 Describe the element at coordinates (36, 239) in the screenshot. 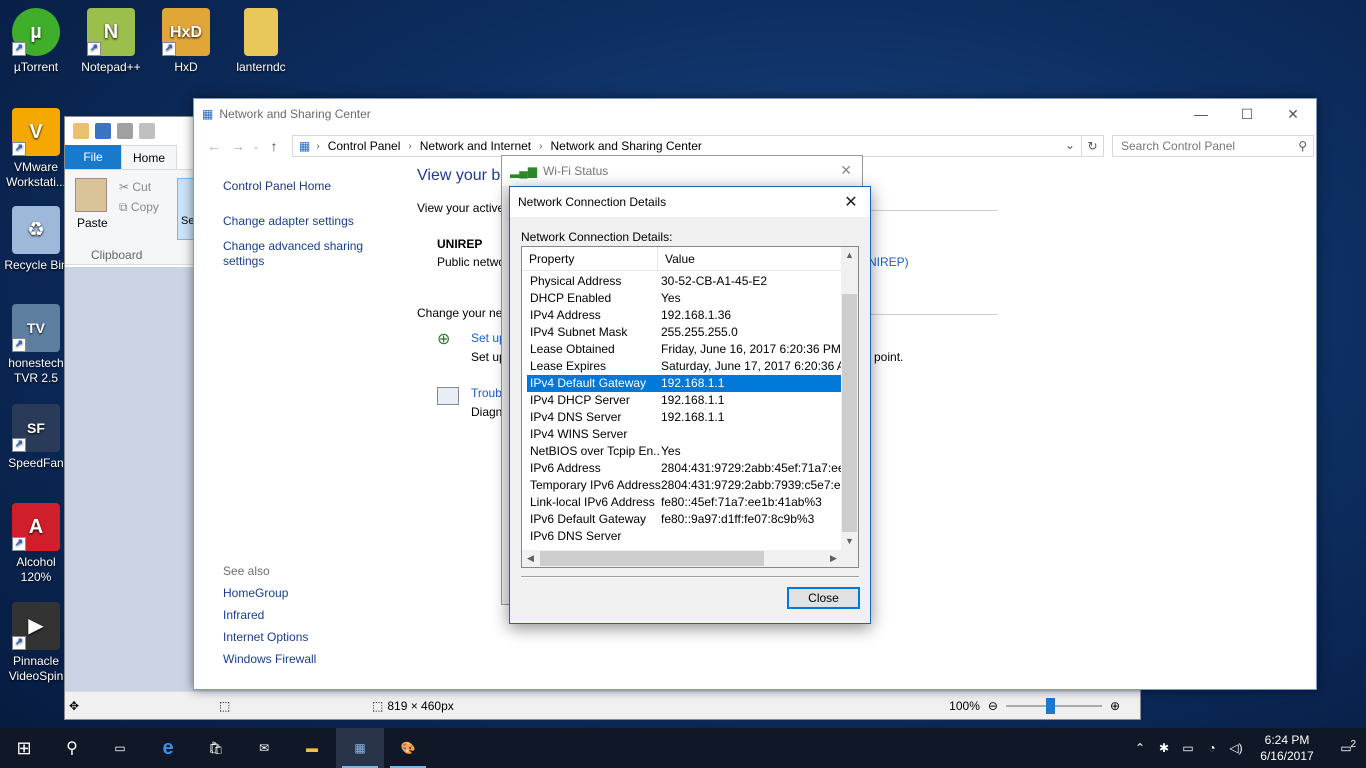

I see `recycle-bin-desktop-icon: ♻ Recycle Bin` at that location.